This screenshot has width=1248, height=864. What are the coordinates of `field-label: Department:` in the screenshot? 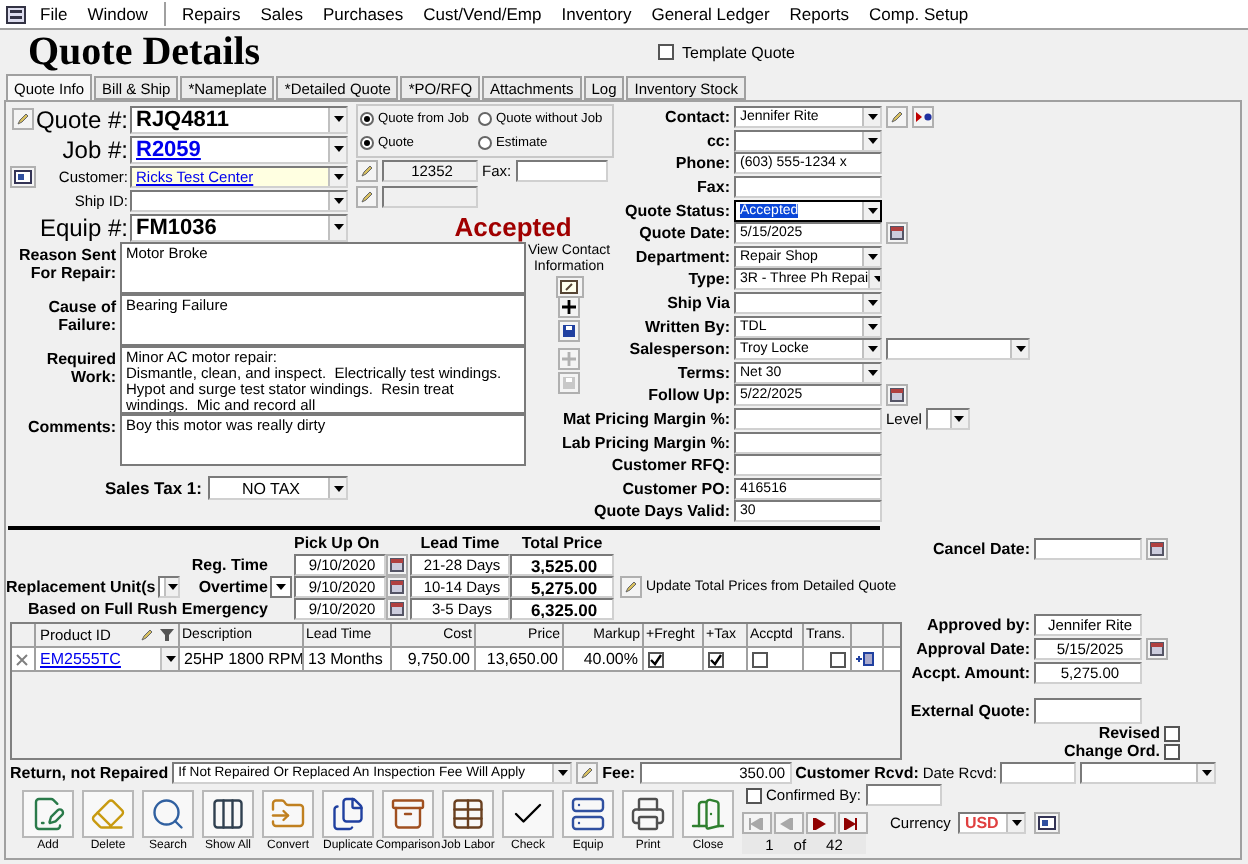 It's located at (682, 256).